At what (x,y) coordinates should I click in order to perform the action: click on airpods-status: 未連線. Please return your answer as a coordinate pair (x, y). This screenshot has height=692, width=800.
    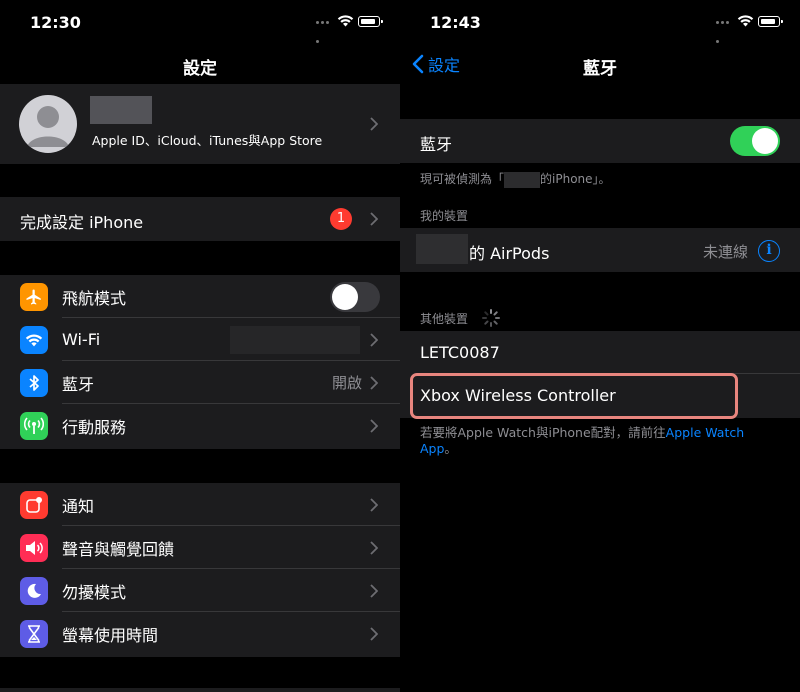
    Looking at the image, I should click on (725, 252).